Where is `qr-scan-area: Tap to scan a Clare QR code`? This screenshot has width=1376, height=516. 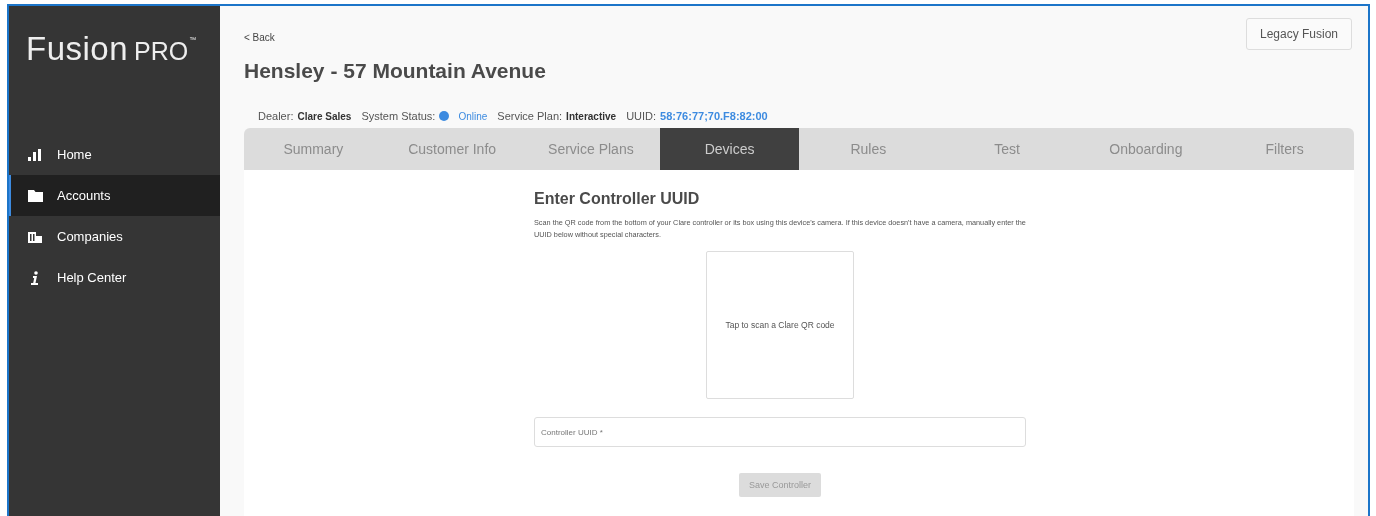 qr-scan-area: Tap to scan a Clare QR code is located at coordinates (780, 325).